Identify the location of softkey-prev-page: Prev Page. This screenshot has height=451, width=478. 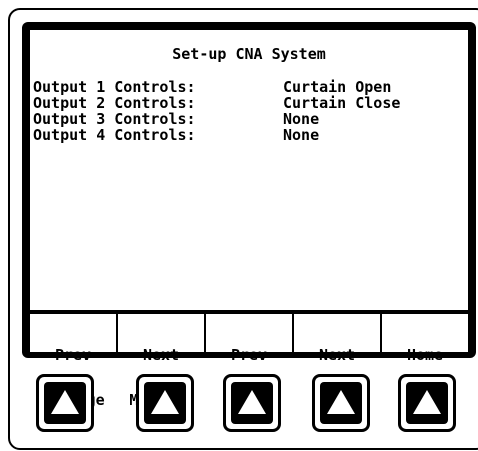
(250, 361).